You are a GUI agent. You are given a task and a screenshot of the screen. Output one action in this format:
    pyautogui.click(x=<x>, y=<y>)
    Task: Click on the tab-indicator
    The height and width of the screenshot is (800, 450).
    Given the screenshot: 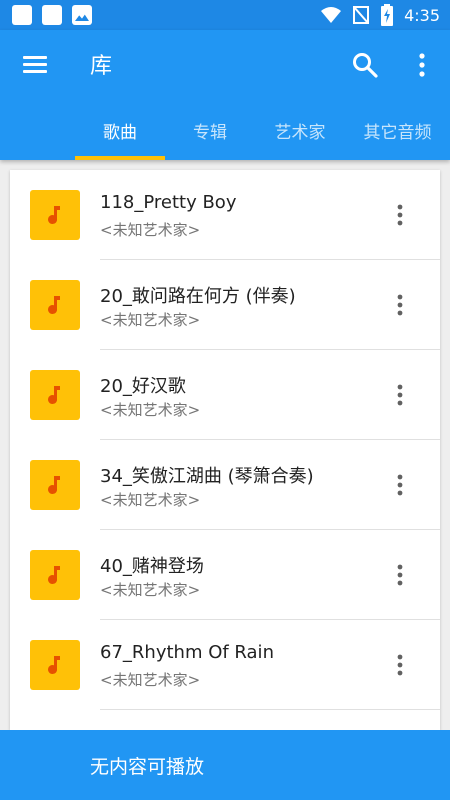 What is the action you would take?
    pyautogui.click(x=120, y=158)
    